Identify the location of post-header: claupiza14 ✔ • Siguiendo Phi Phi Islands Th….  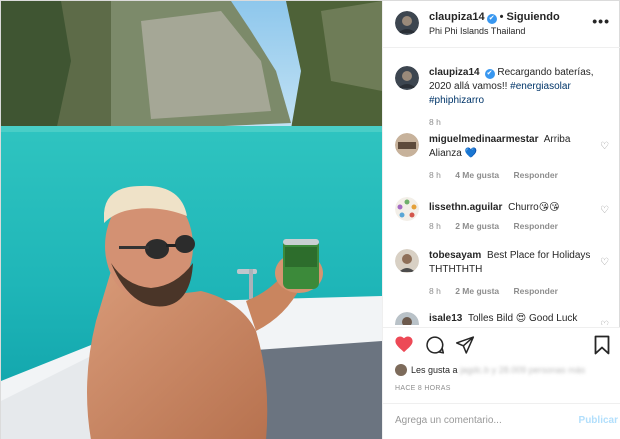
(501, 24).